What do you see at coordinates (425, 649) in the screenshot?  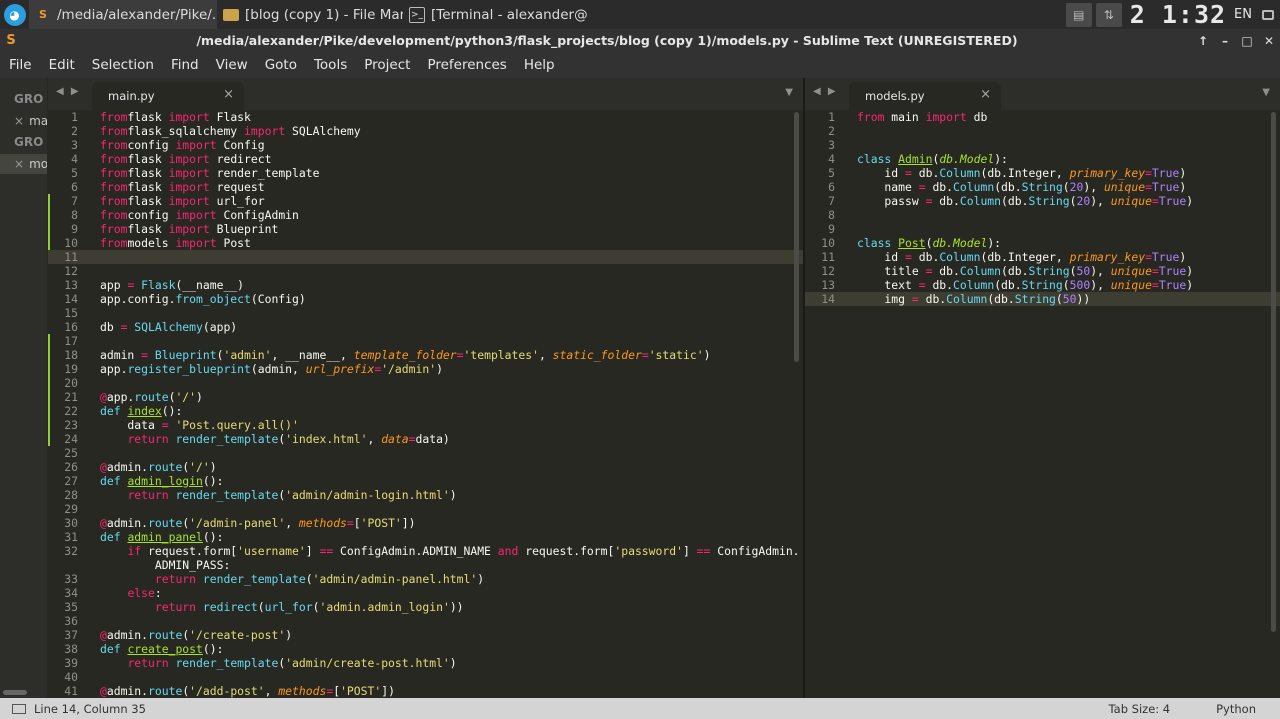 I see `code-line: 38 def create_post():` at bounding box center [425, 649].